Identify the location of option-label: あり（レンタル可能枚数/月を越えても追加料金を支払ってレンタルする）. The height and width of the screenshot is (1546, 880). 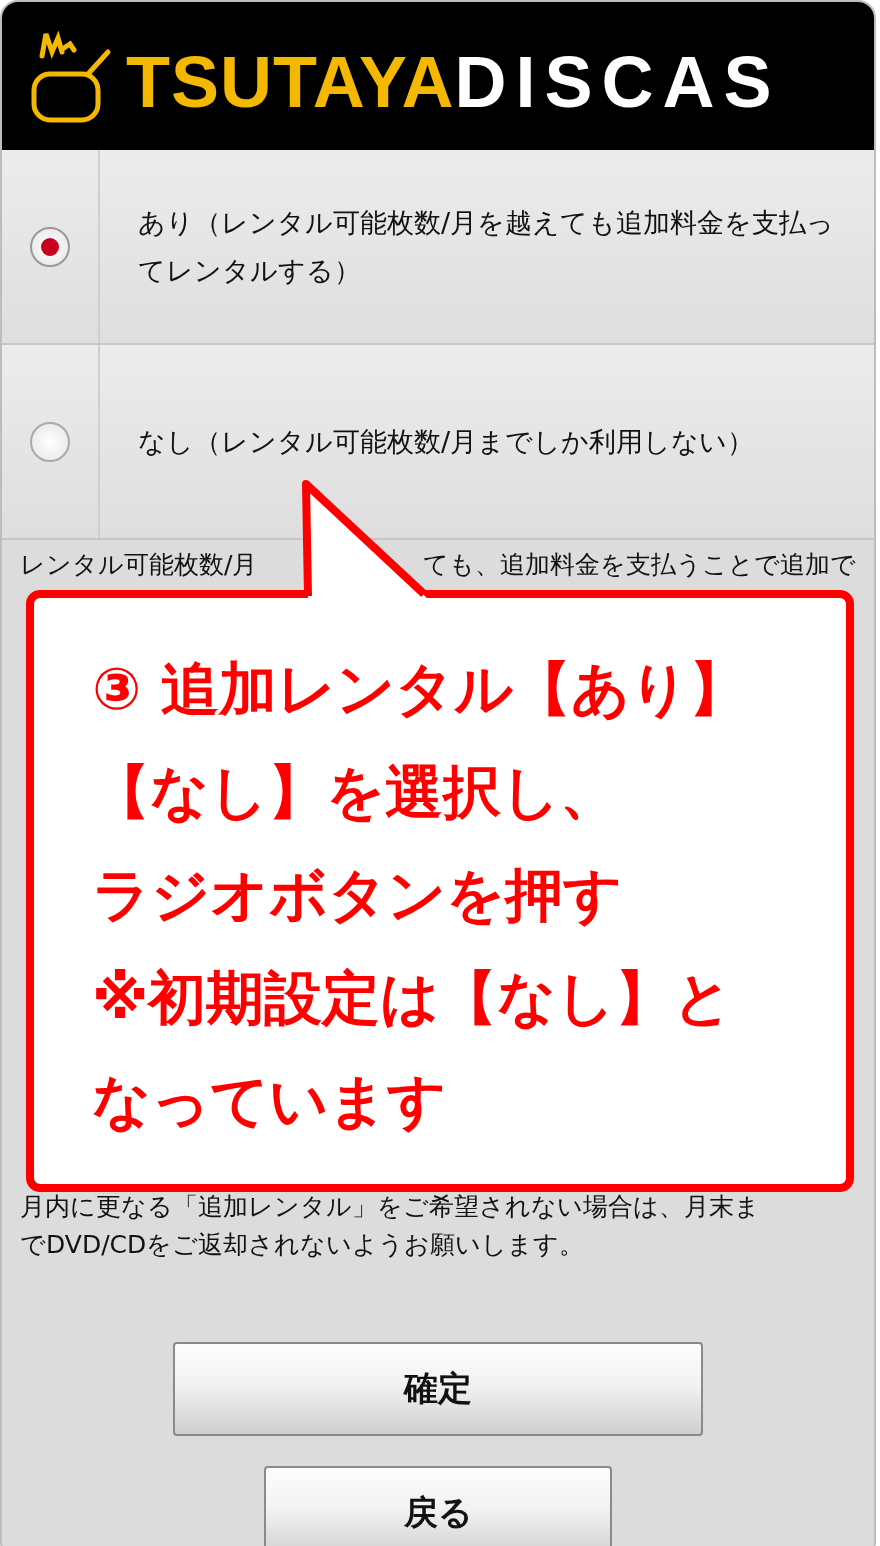
(486, 246).